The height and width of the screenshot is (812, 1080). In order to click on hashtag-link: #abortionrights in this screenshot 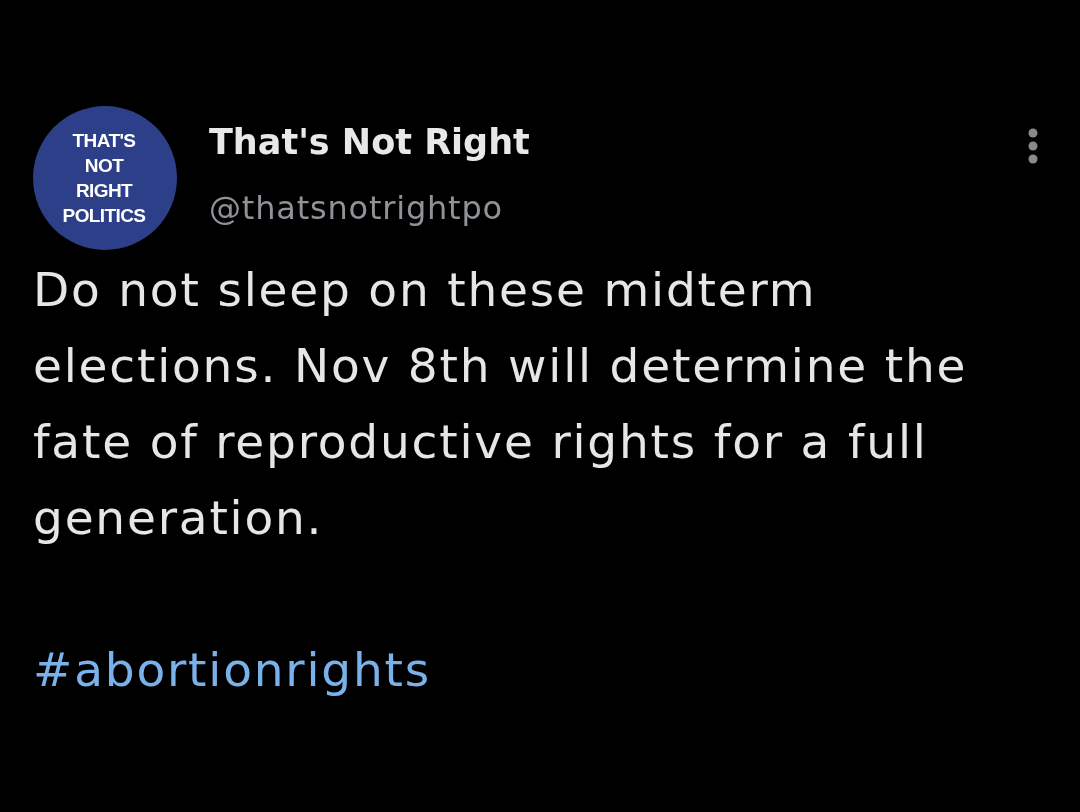, I will do `click(232, 670)`.